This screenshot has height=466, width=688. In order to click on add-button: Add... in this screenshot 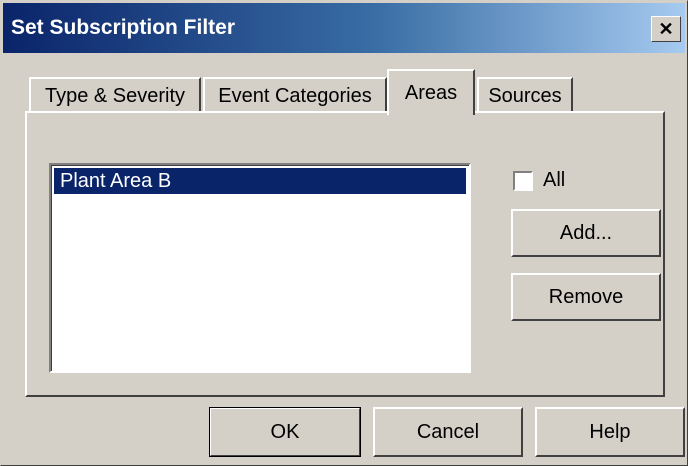, I will do `click(586, 233)`.